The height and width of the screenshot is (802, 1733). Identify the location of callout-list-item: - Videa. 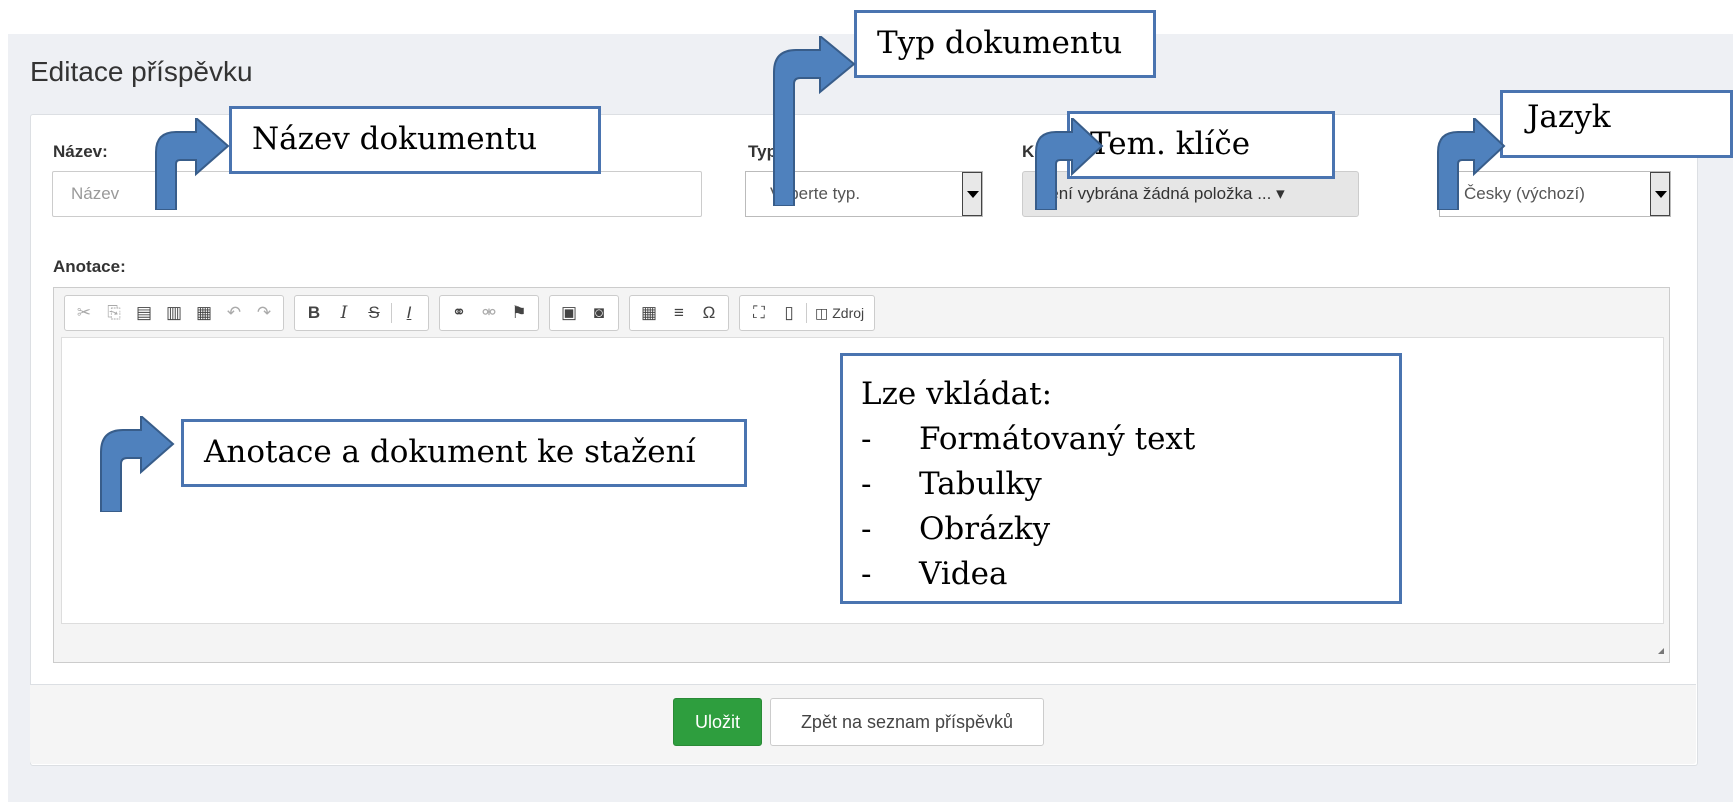
(934, 573).